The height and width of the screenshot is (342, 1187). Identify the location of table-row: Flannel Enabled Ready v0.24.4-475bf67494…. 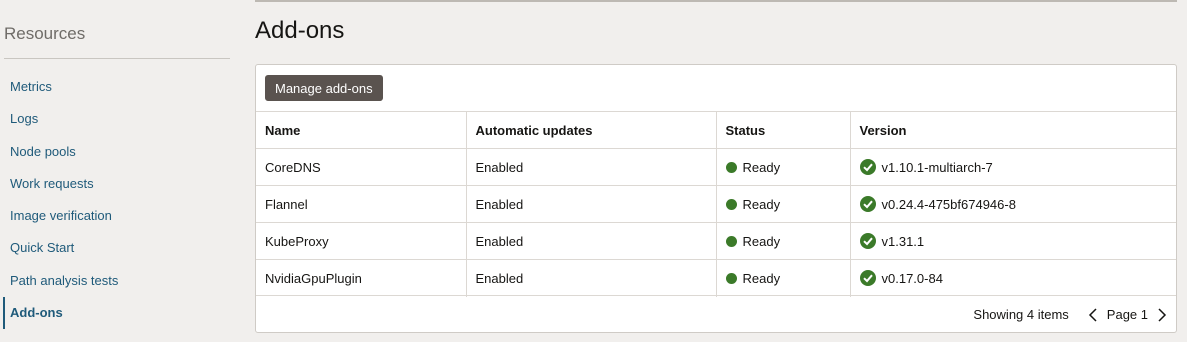
(716, 204).